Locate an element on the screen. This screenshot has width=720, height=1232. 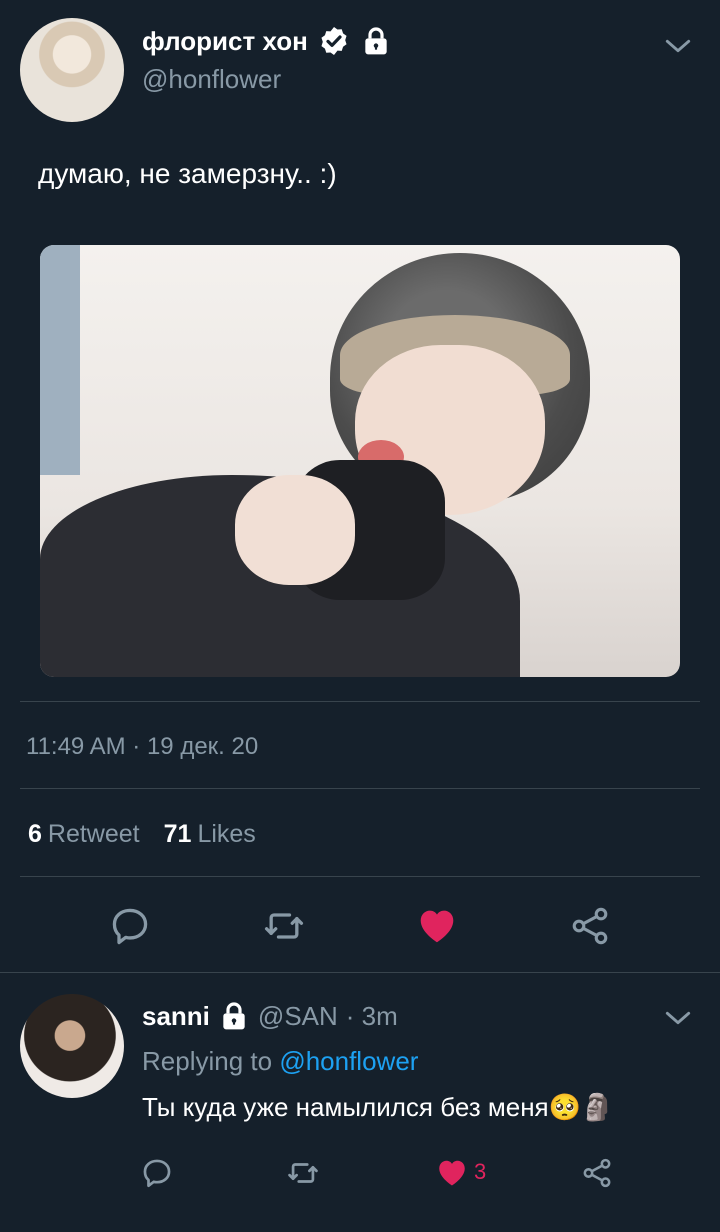
like-count: 71 is located at coordinates (178, 834).